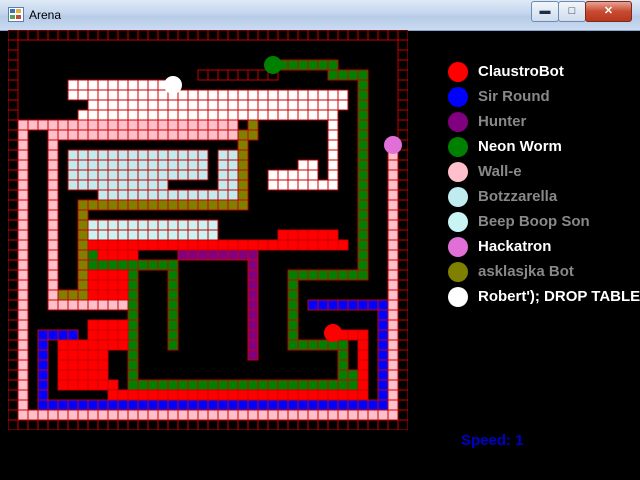 The height and width of the screenshot is (480, 640). I want to click on player-color-dot, so click(458, 97).